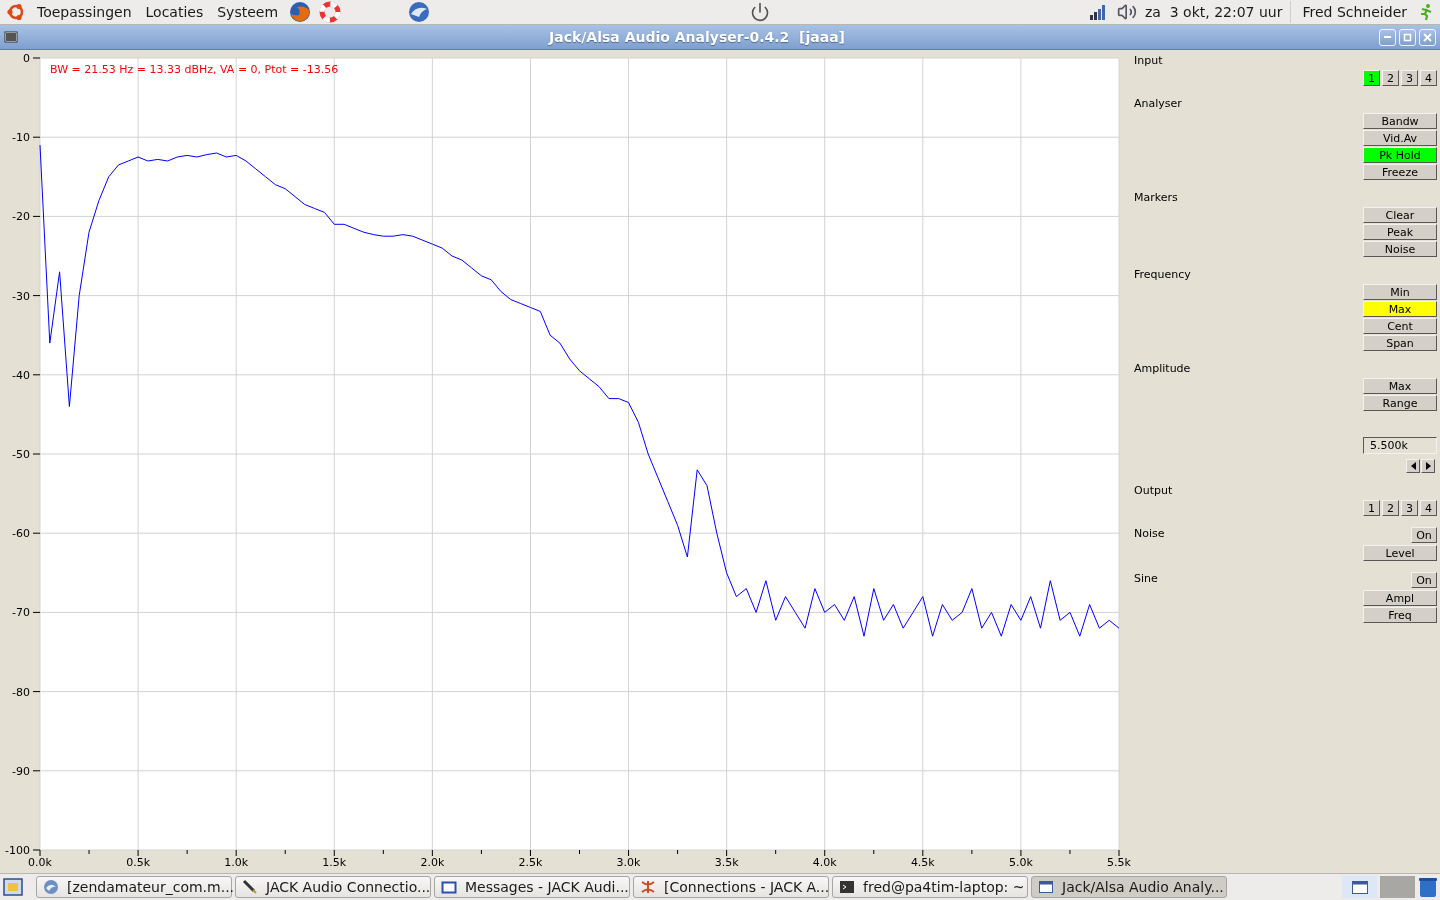 This screenshot has width=1440, height=900. Describe the element at coordinates (138, 862) in the screenshot. I see `x-tick-label: 0.5k` at that location.